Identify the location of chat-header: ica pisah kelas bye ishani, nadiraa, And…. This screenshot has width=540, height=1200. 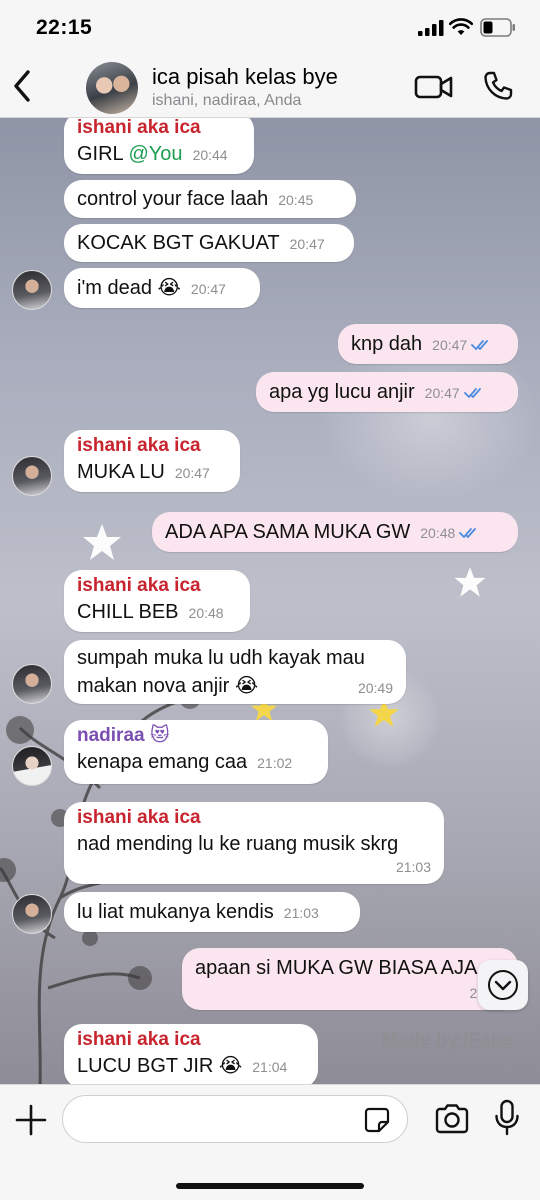
(270, 87).